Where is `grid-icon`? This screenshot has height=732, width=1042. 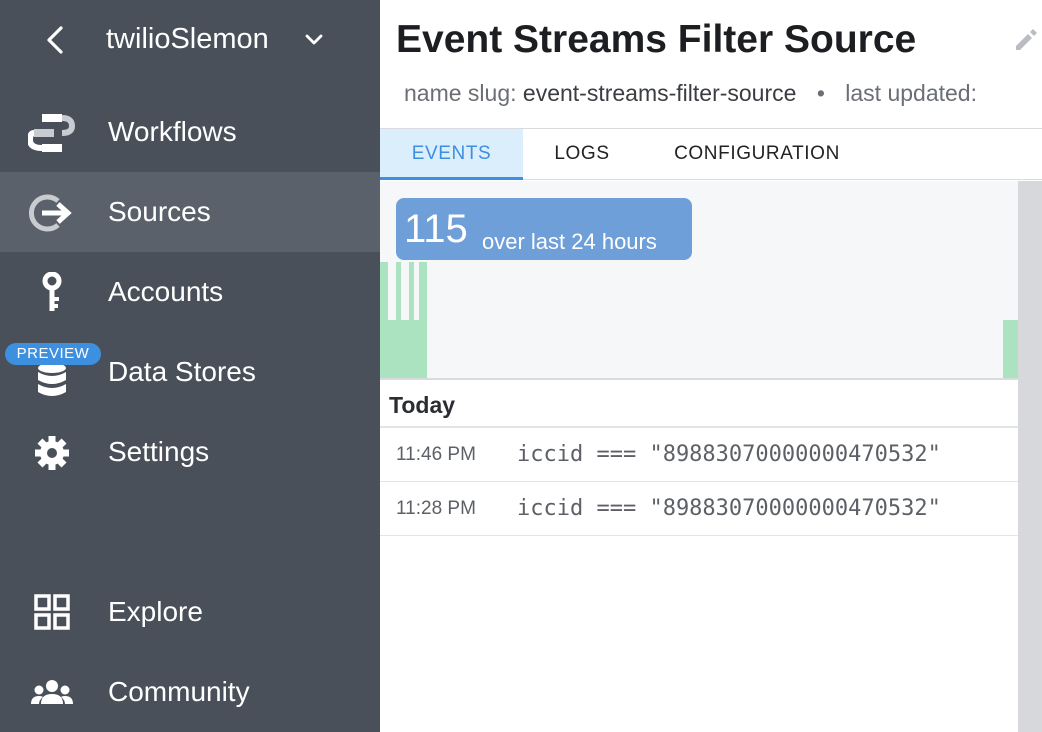
grid-icon is located at coordinates (52, 613).